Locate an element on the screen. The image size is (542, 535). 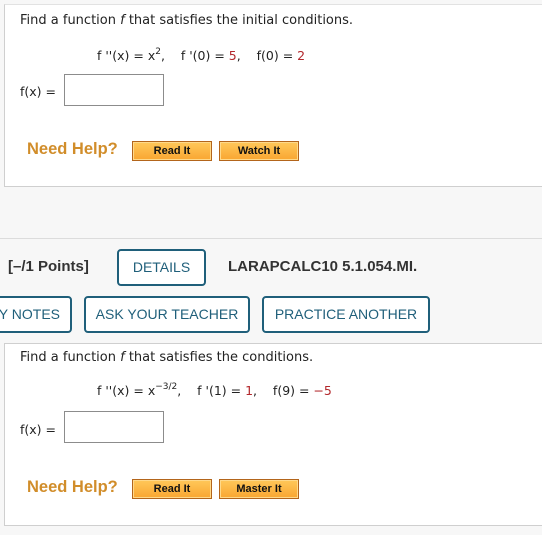
equation-3: f(0) = is located at coordinates (277, 55).